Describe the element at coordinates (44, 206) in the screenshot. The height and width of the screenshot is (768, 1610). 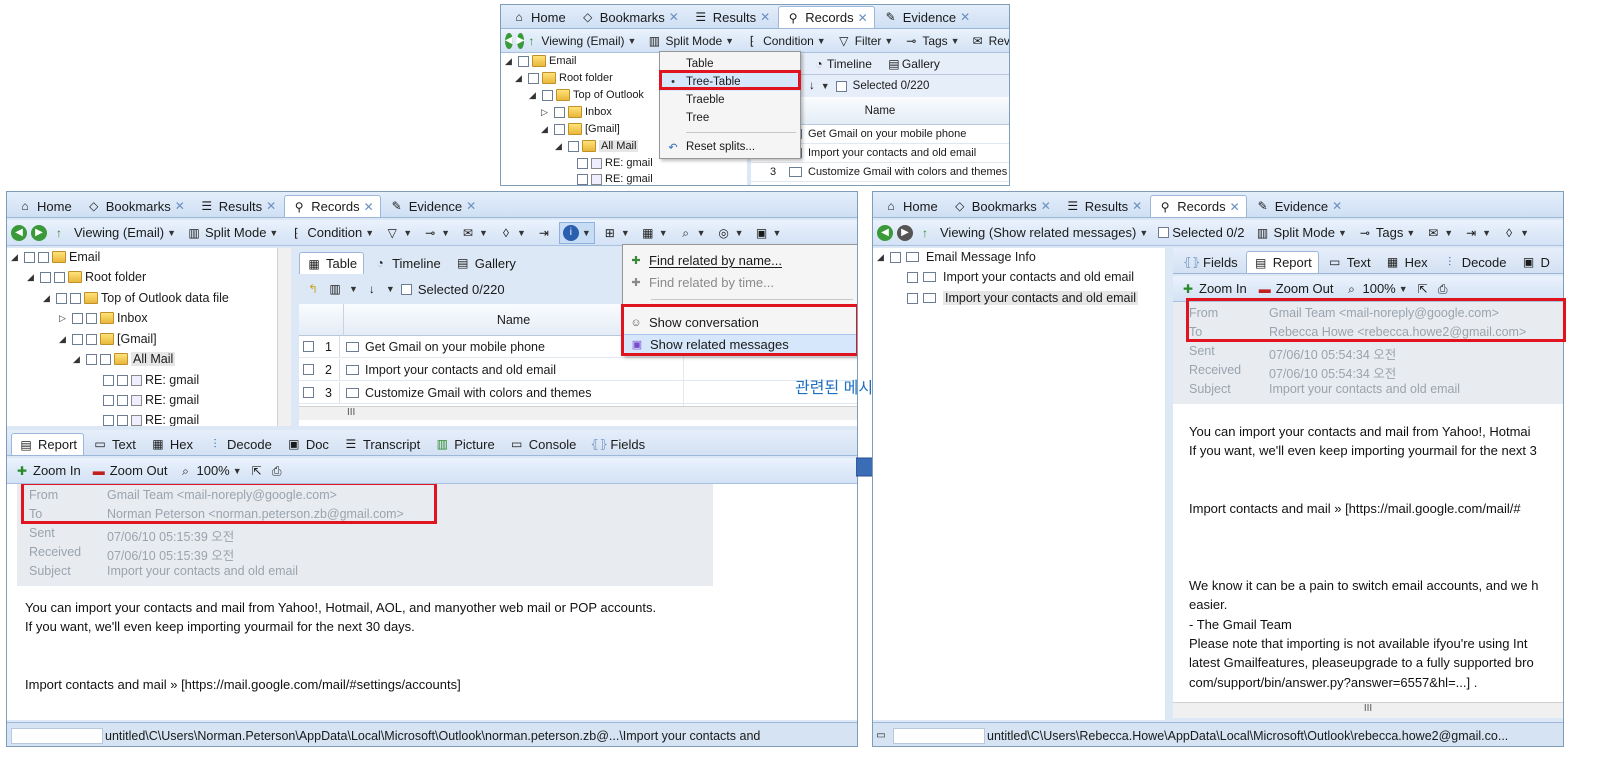
I see `tab-home: ⌂ Home` at that location.